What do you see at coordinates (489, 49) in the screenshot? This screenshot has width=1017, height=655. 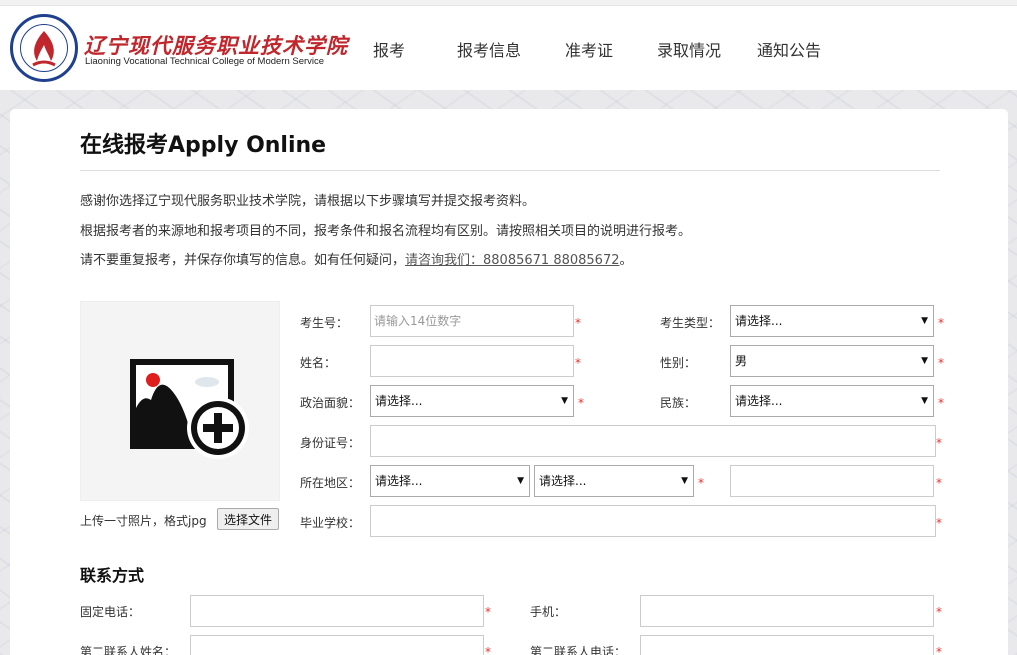 I see `nav-apply-info: 报考信息` at bounding box center [489, 49].